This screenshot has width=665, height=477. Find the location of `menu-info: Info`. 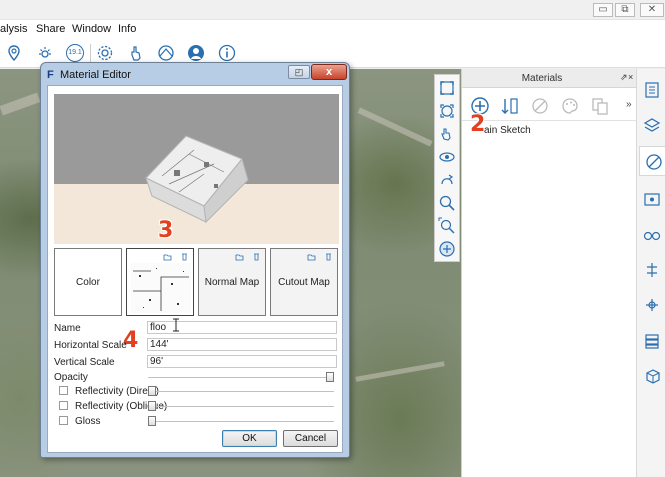

menu-info: Info is located at coordinates (127, 29).